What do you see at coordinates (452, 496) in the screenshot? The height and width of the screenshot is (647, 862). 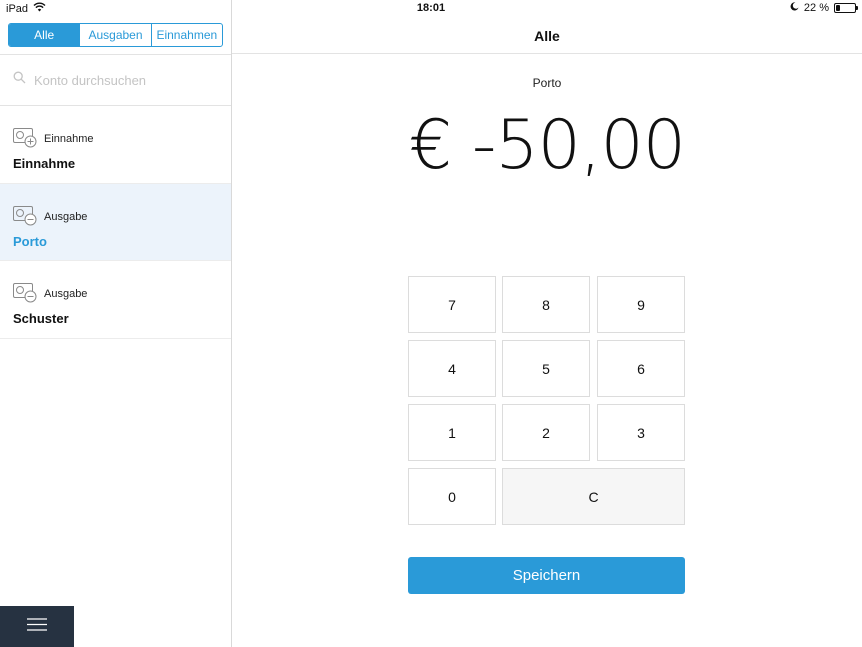 I see `key-0: 0` at bounding box center [452, 496].